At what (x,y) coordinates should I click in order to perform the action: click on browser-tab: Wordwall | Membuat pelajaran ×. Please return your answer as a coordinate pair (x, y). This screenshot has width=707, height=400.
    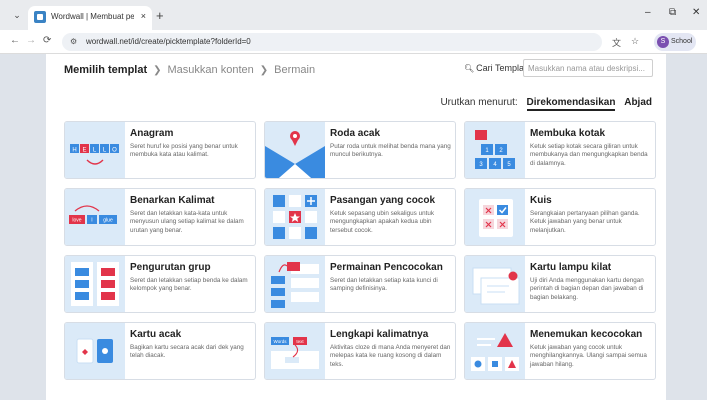
    Looking at the image, I should click on (90, 18).